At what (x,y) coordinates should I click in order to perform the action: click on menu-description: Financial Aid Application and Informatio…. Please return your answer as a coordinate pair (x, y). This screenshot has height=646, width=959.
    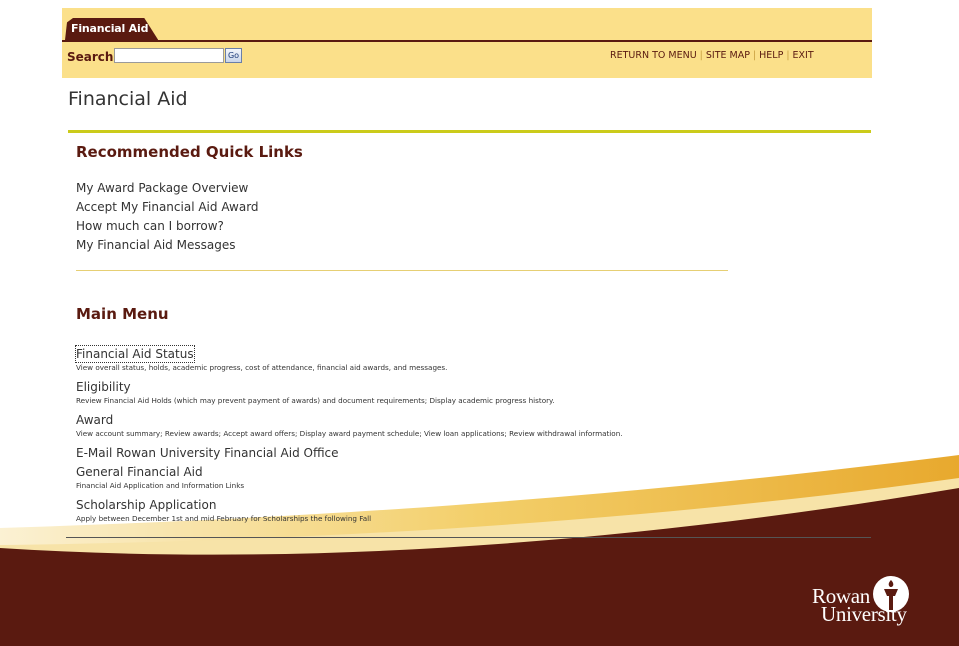
    Looking at the image, I should click on (160, 485).